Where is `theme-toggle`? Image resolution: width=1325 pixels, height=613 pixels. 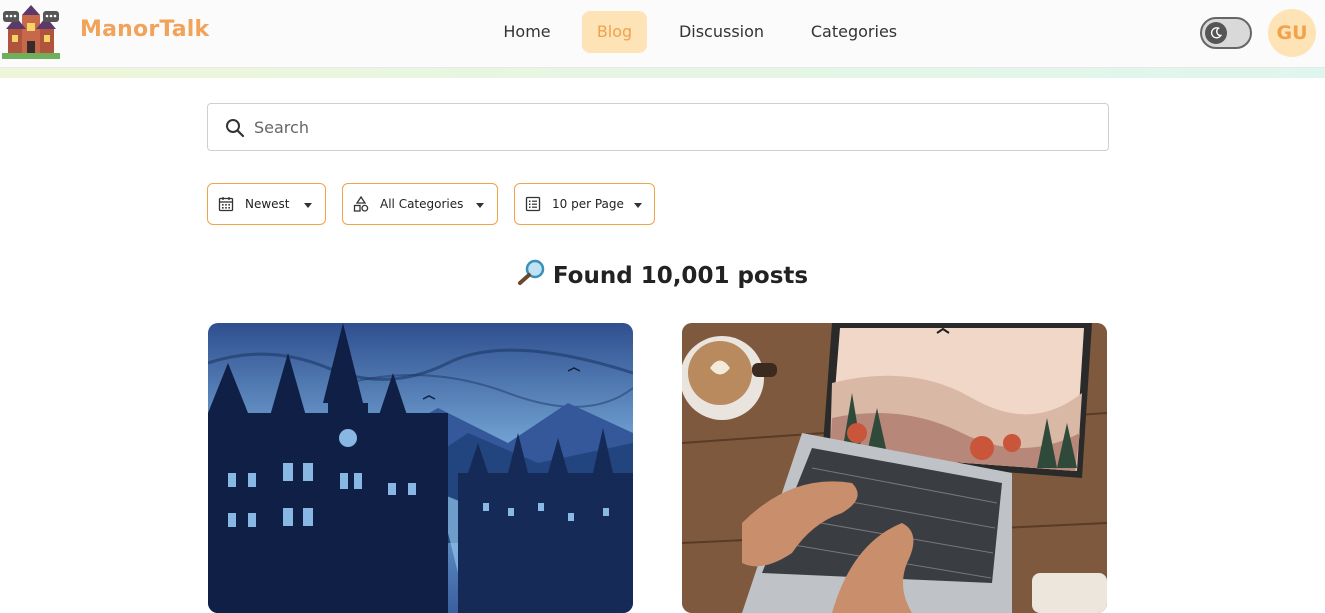
theme-toggle is located at coordinates (1226, 33).